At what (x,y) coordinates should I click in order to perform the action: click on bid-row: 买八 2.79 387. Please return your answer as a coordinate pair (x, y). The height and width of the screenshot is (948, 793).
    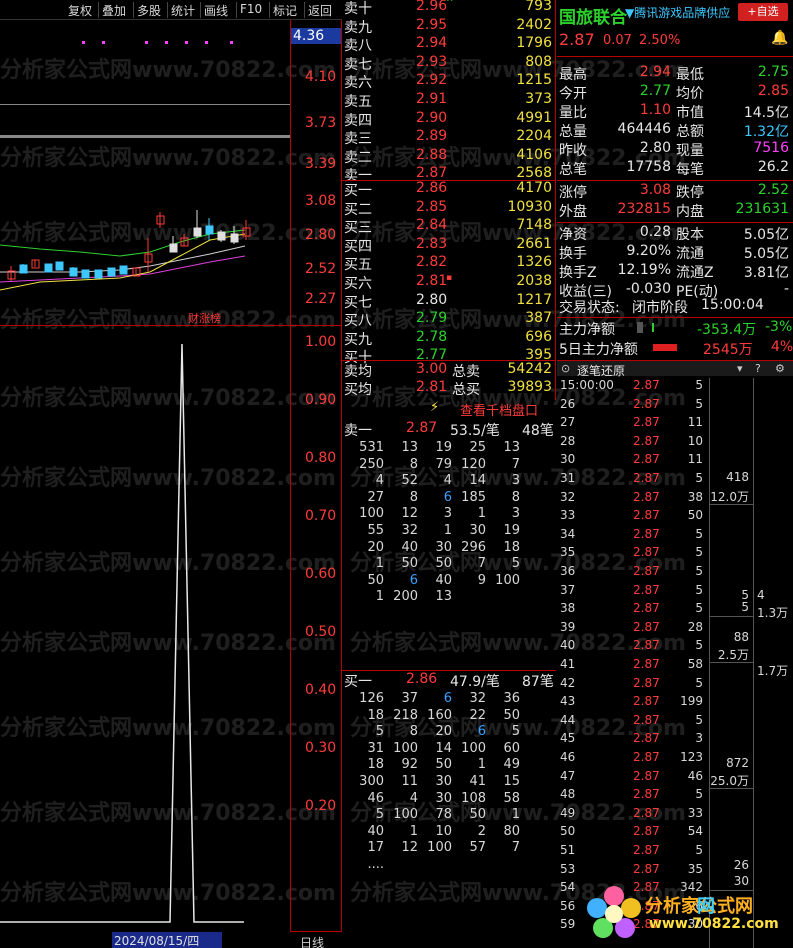
    Looking at the image, I should click on (449, 319).